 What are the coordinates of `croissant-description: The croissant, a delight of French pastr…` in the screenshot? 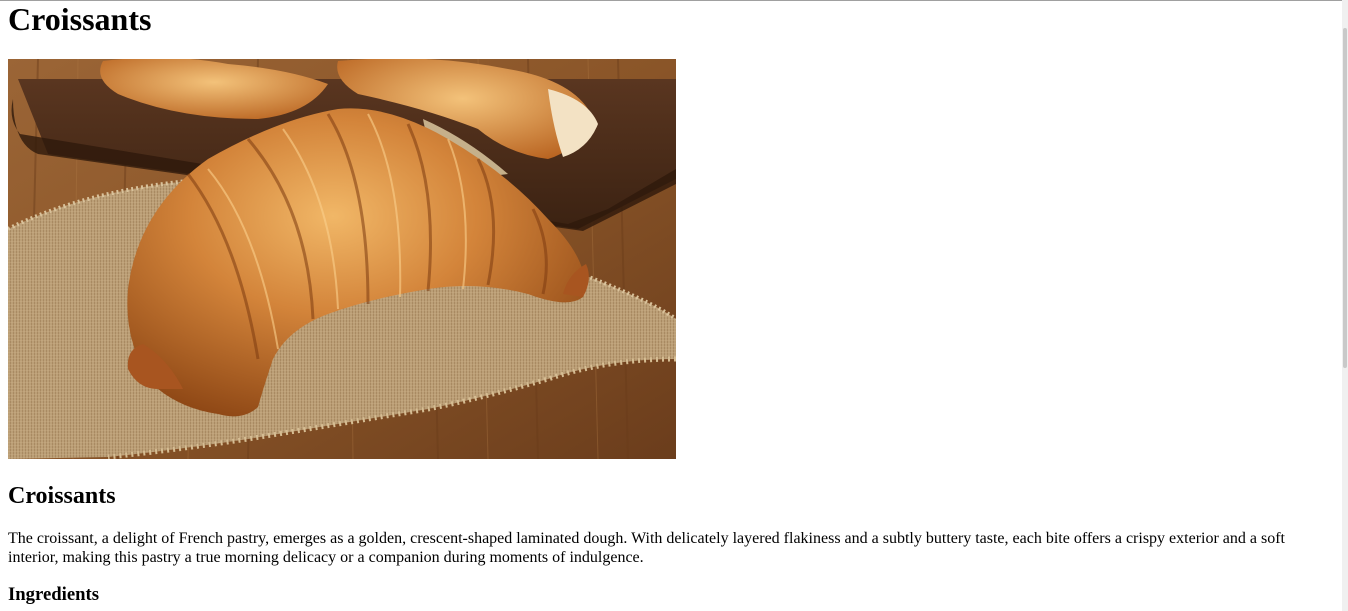 It's located at (646, 548).